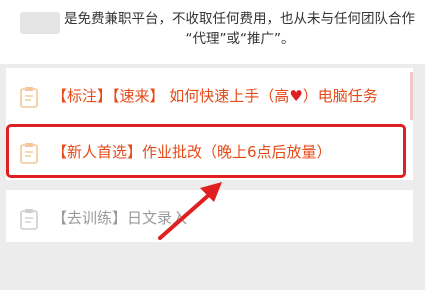 This screenshot has height=290, width=425. What do you see at coordinates (239, 19) in the screenshot?
I see `notice-line-1: 是免费兼职平台，不收取任何费用，也从未与任何团队合作` at bounding box center [239, 19].